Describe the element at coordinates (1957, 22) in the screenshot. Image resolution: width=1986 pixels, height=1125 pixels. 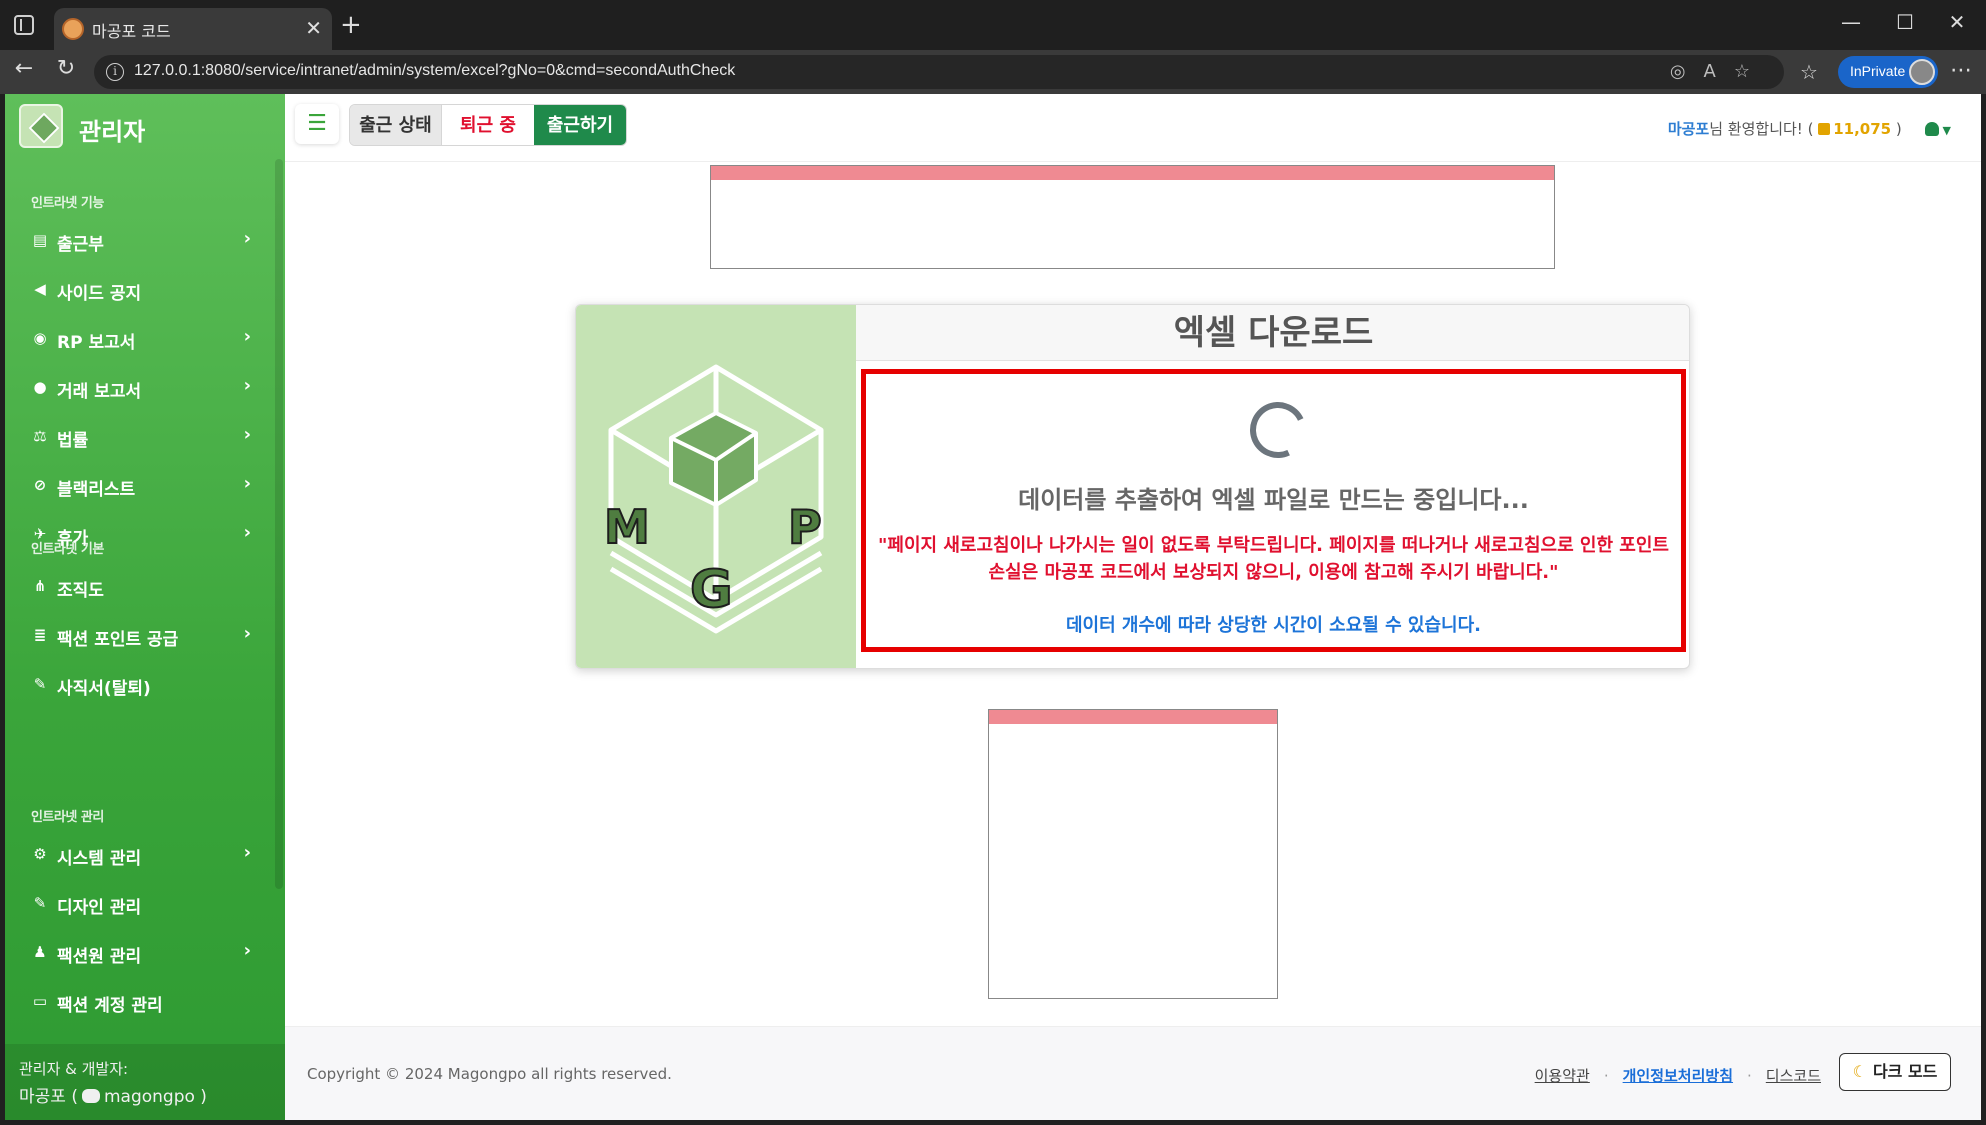
I see `window-close-button: ✕` at that location.